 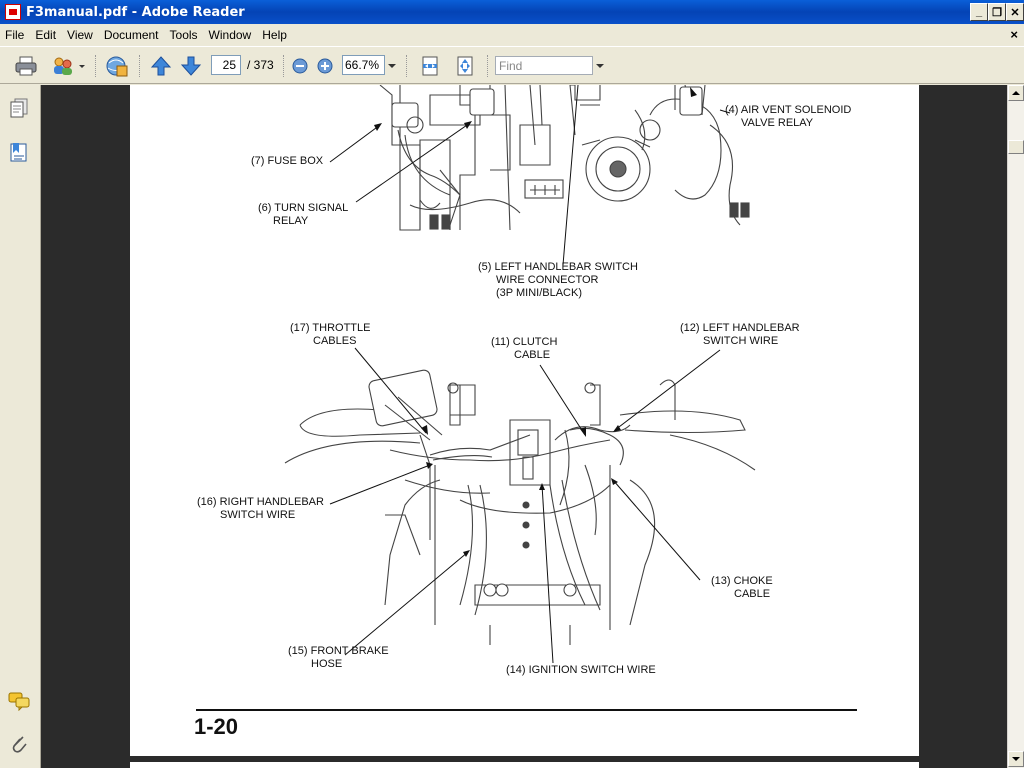 I want to click on comments-panel-button, so click(x=19, y=702).